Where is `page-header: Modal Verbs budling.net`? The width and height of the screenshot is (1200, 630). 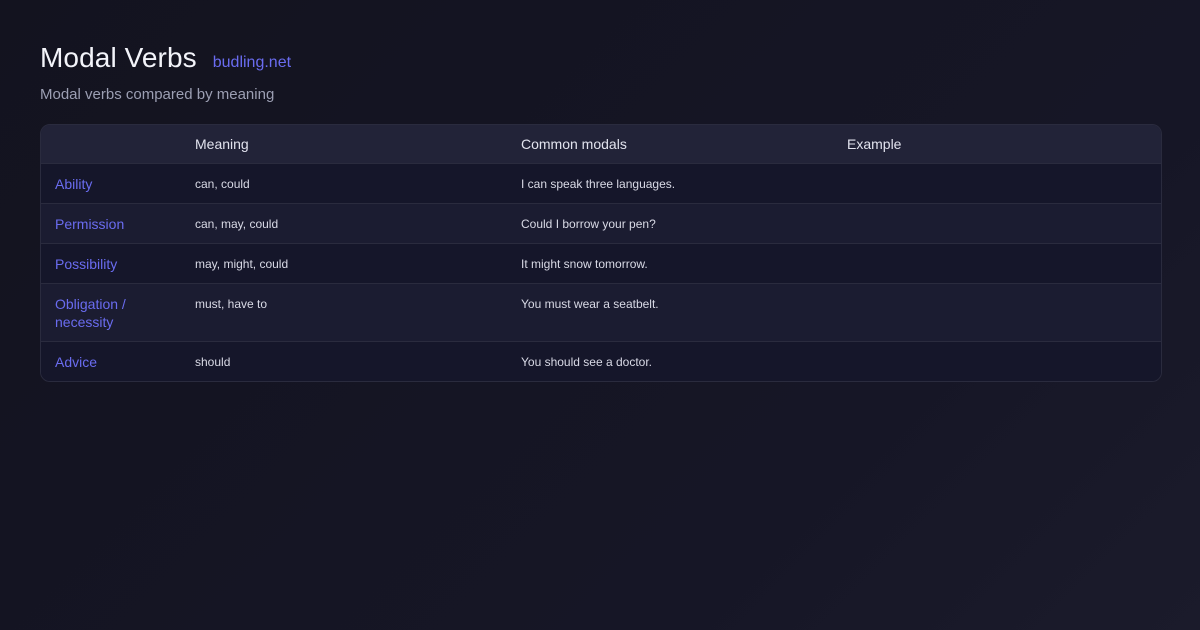 page-header: Modal Verbs budling.net is located at coordinates (600, 58).